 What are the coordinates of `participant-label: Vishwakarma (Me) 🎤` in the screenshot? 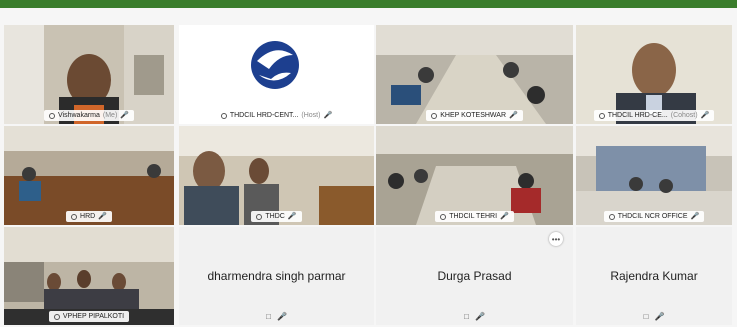 It's located at (89, 115).